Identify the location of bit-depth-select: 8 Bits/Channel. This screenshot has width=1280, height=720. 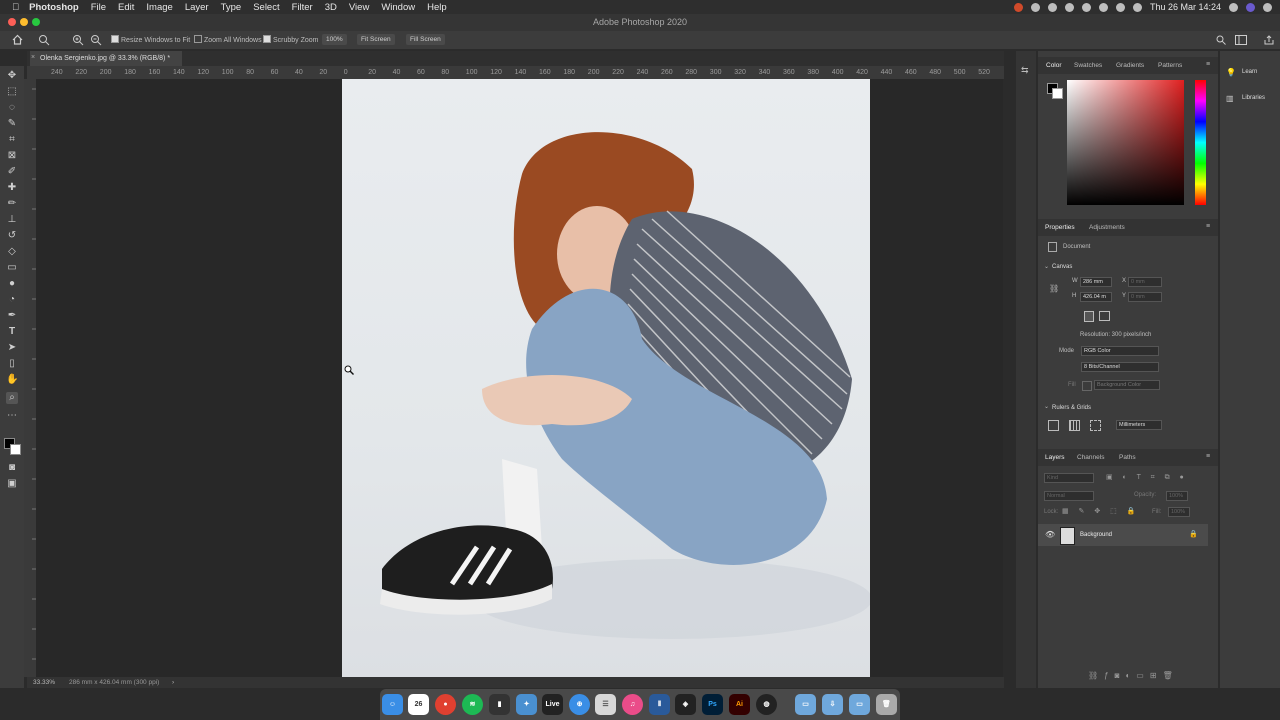
(1120, 367).